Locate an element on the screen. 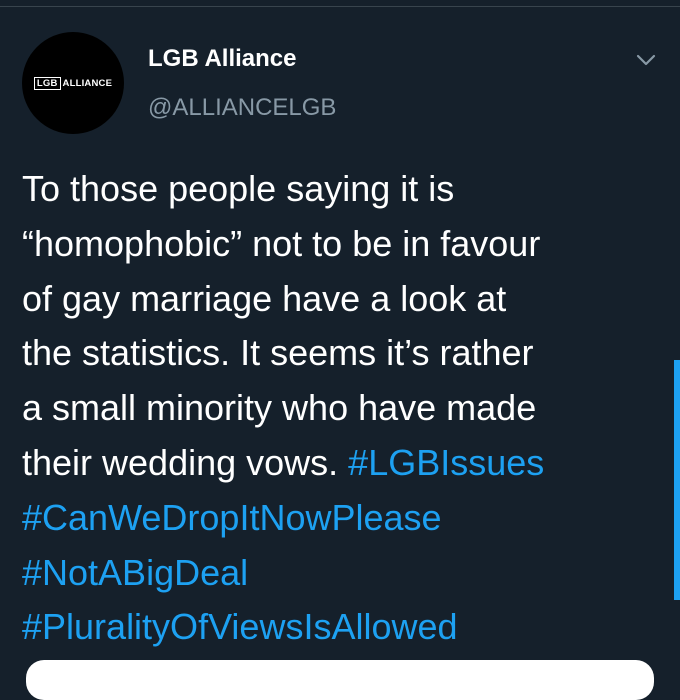 The height and width of the screenshot is (700, 680). avatar: LGB ALLIANCE is located at coordinates (73, 83).